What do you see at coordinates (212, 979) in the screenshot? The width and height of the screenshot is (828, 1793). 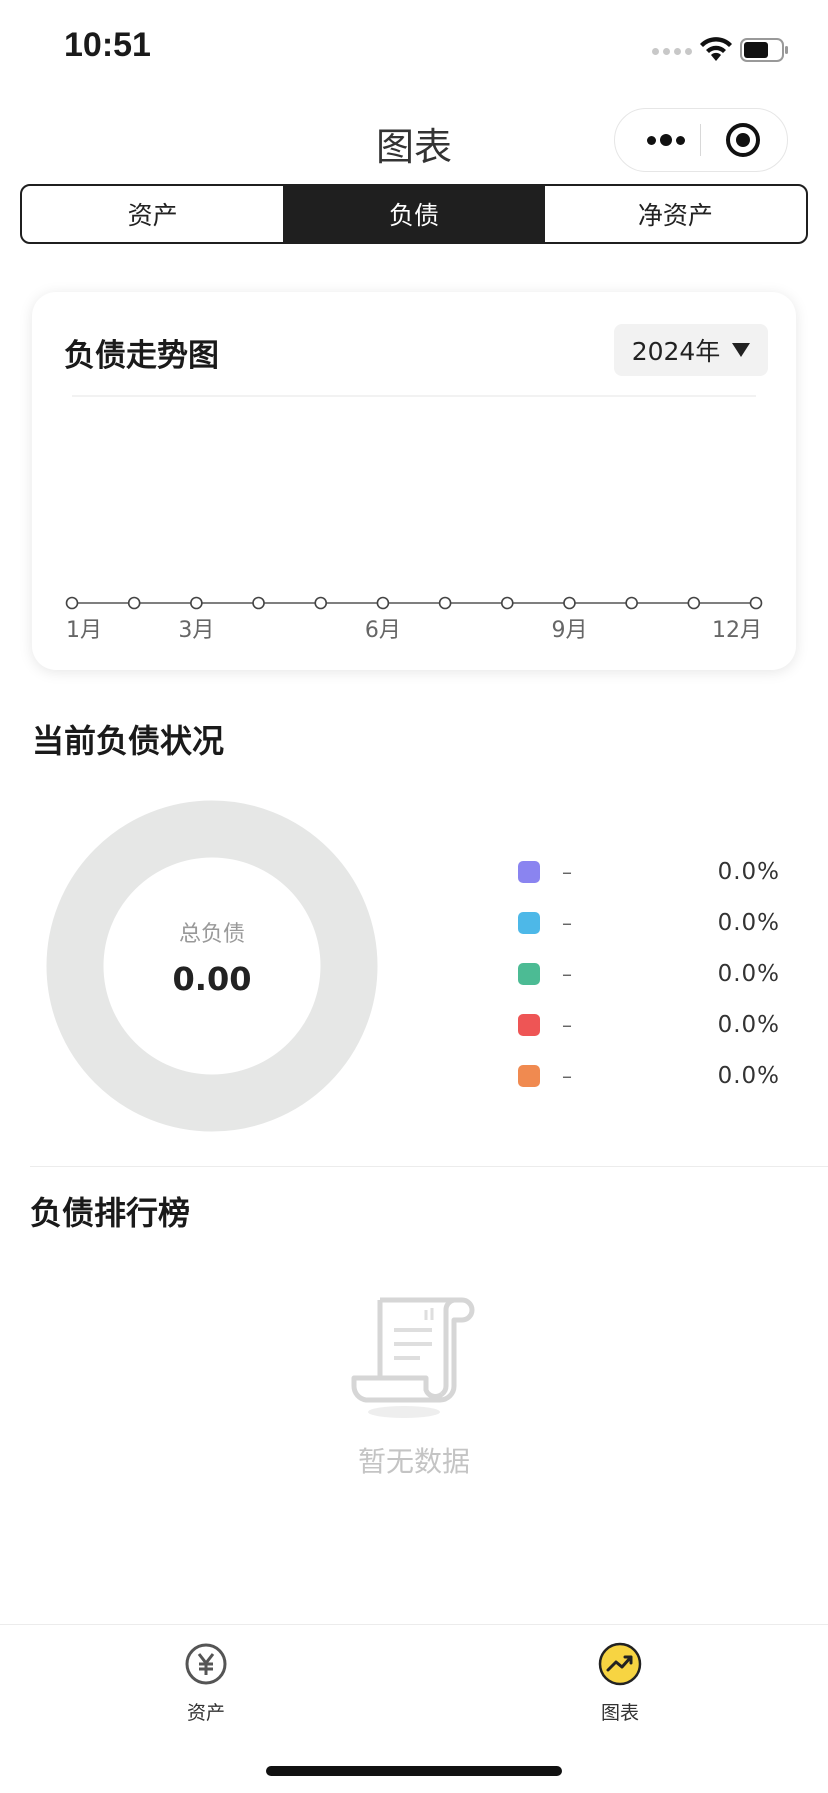 I see `total-liability-value: 0.00` at bounding box center [212, 979].